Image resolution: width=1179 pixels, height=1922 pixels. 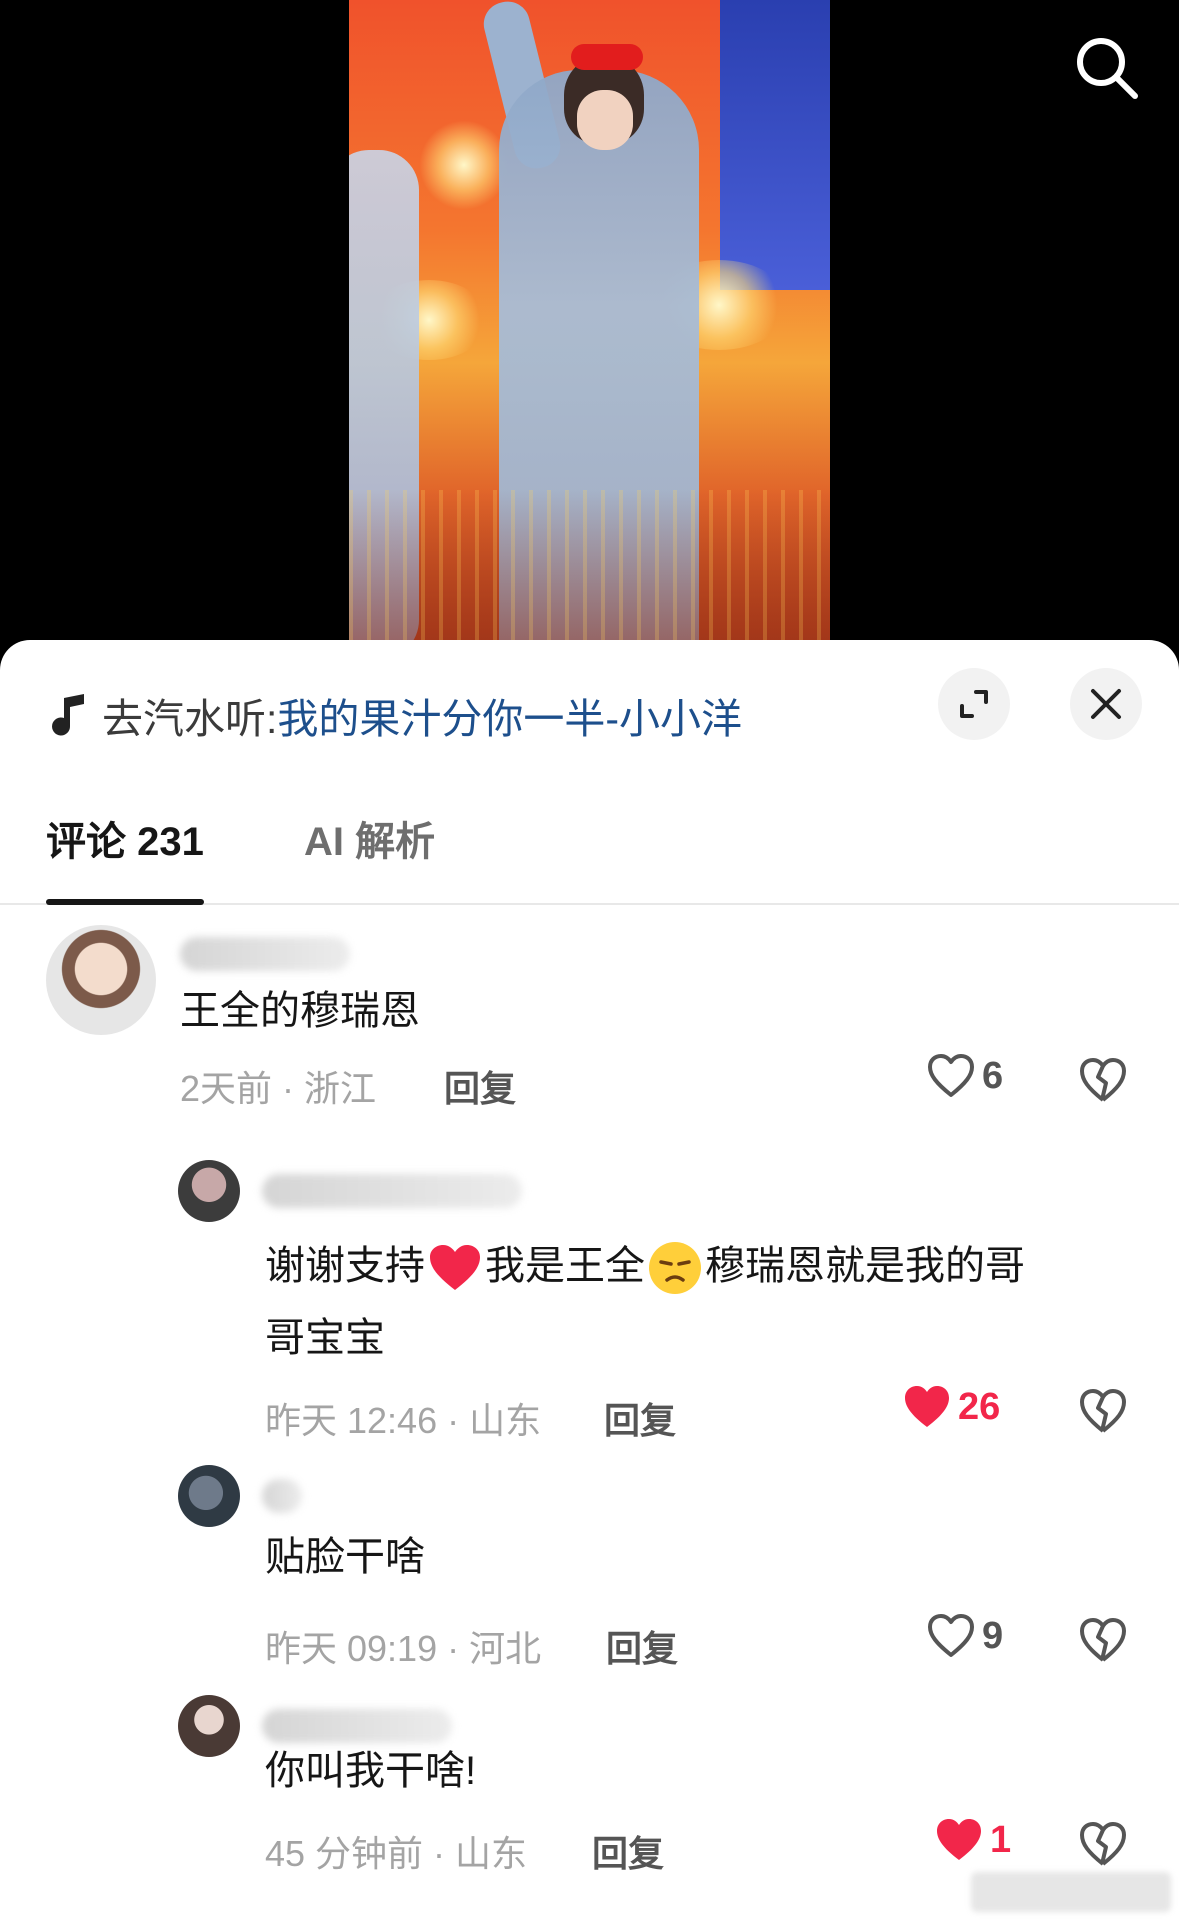 What do you see at coordinates (565, 1266) in the screenshot?
I see `comment-text-part: 我是王全` at bounding box center [565, 1266].